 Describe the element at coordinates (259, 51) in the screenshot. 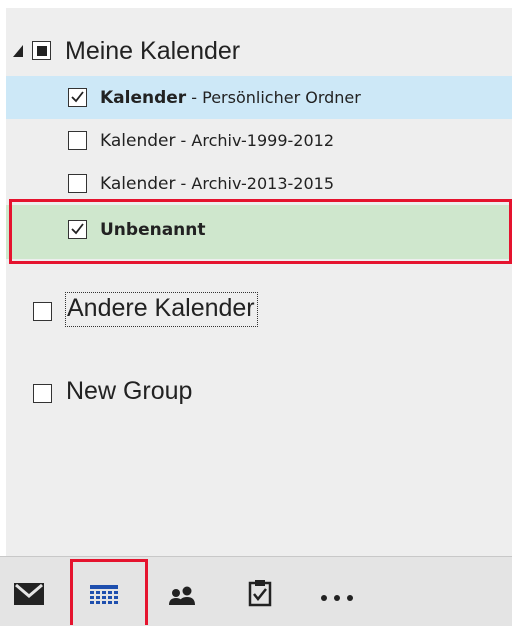

I see `group-header-meine-kalender: Meine Kalender` at that location.